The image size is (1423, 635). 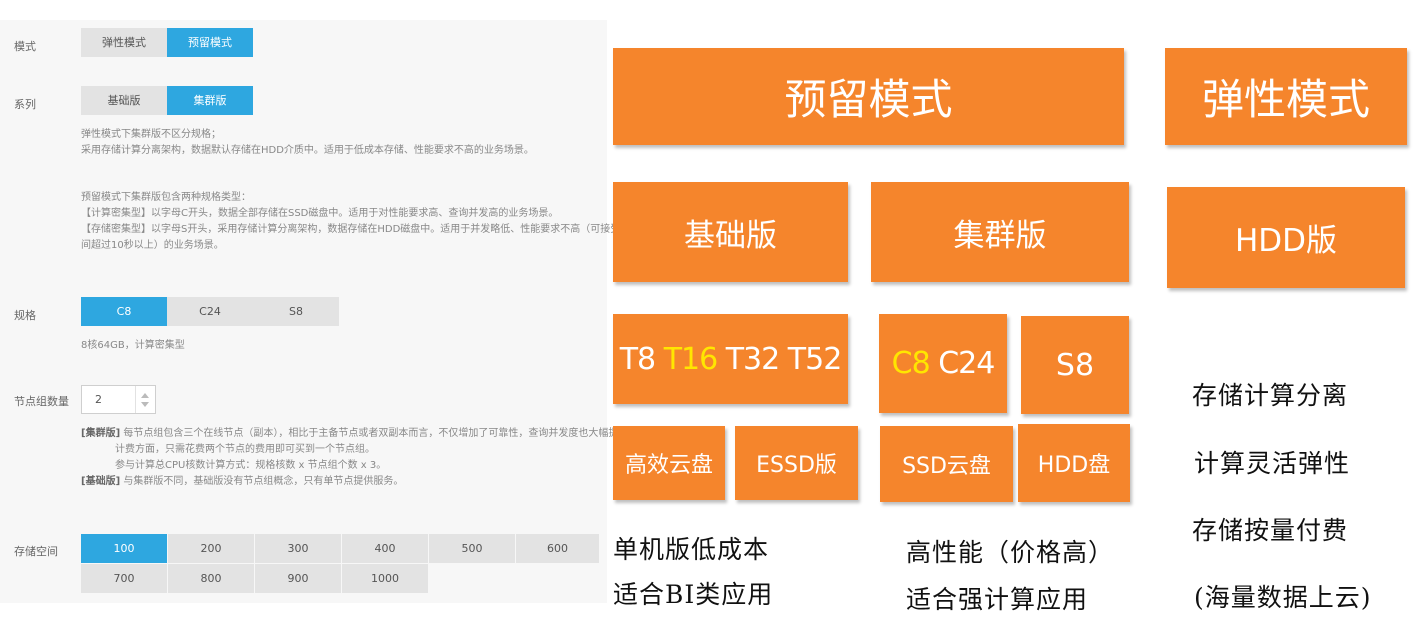 I want to click on spec-option-c8: C8, so click(x=124, y=311).